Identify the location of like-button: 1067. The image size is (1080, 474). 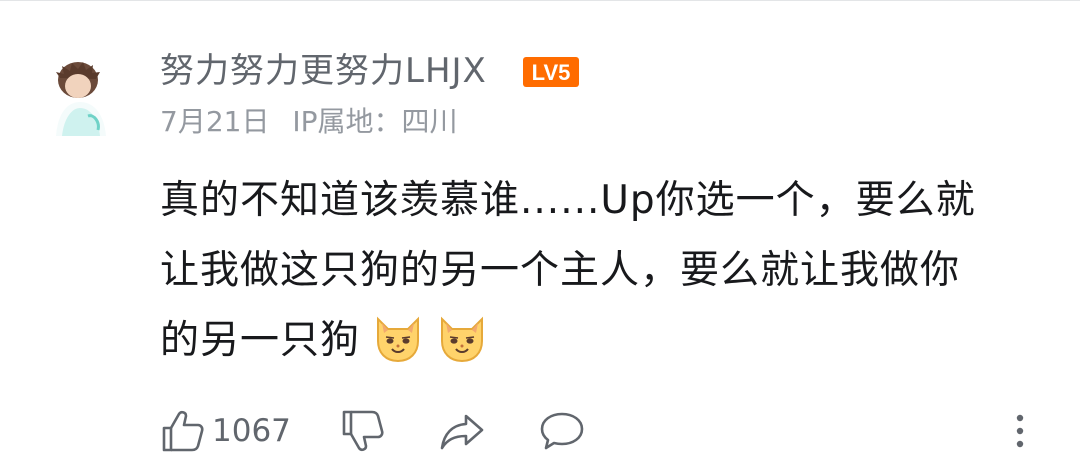
(225, 431).